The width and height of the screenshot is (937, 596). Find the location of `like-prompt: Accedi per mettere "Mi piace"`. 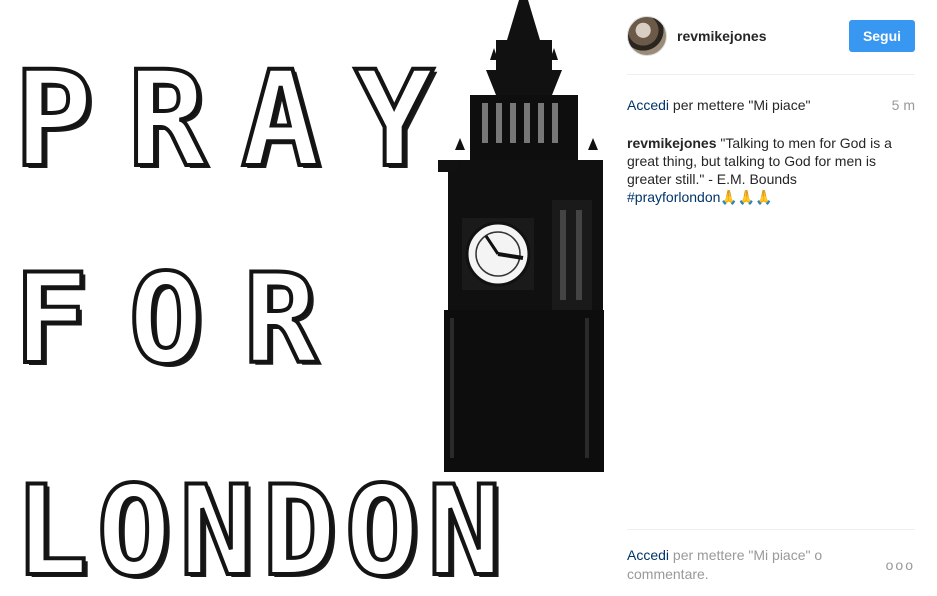

like-prompt: Accedi per mettere "Mi piace" is located at coordinates (718, 105).